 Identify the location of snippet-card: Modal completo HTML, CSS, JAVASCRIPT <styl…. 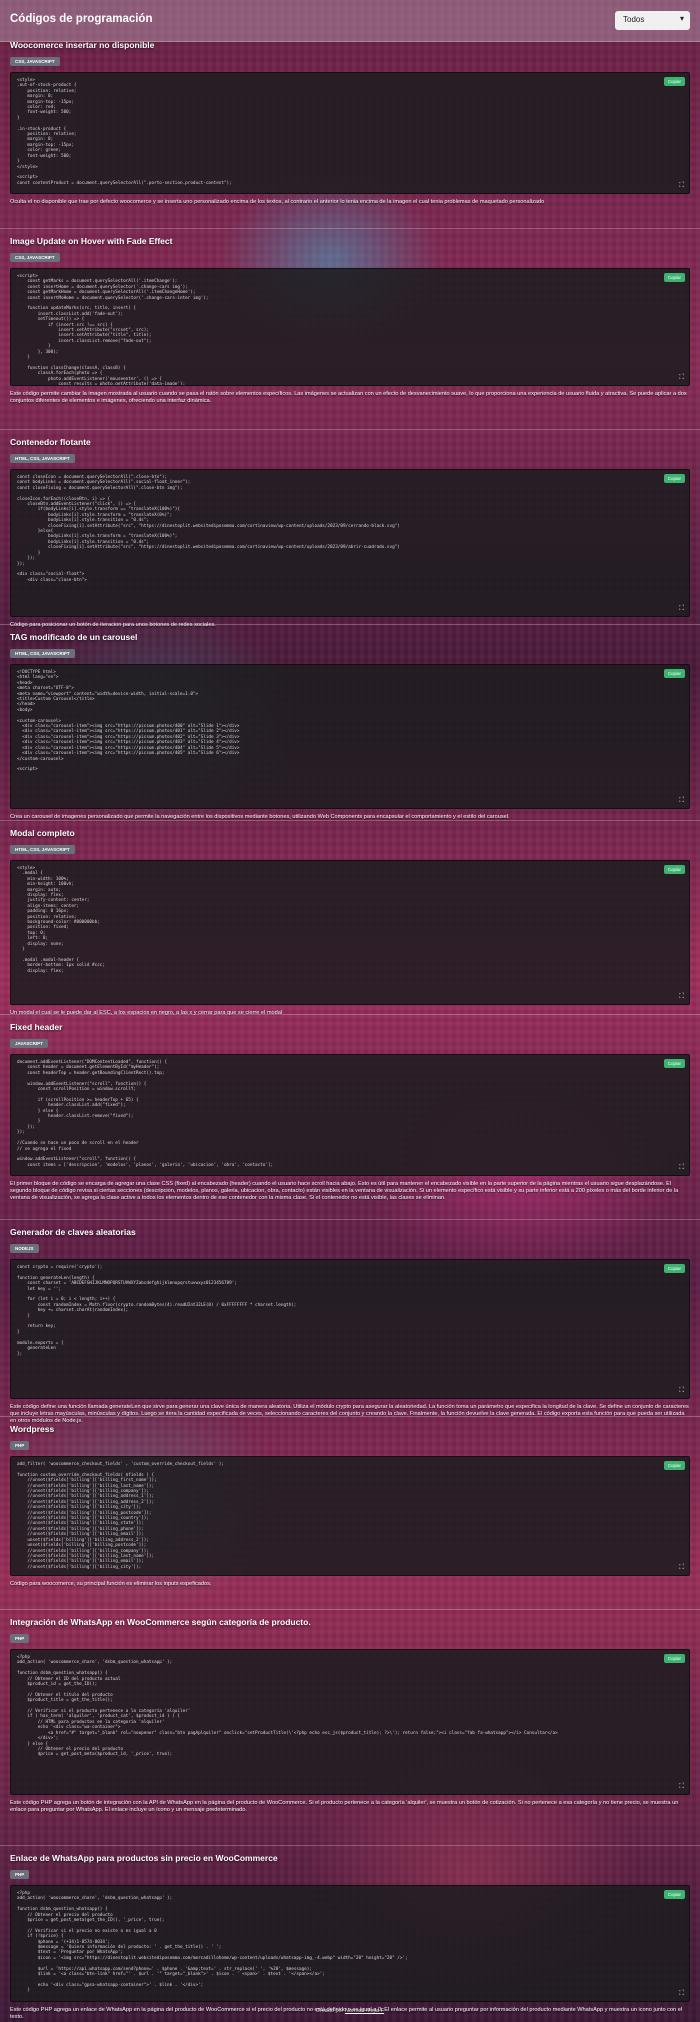
(350, 922).